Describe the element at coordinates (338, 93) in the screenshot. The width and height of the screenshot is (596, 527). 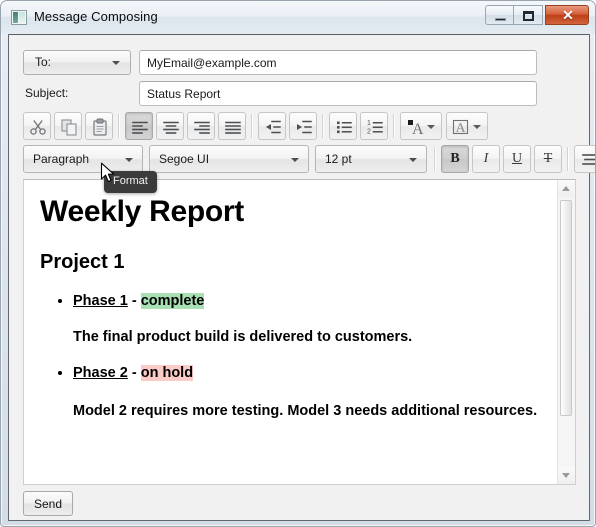
I see `subject-input` at that location.